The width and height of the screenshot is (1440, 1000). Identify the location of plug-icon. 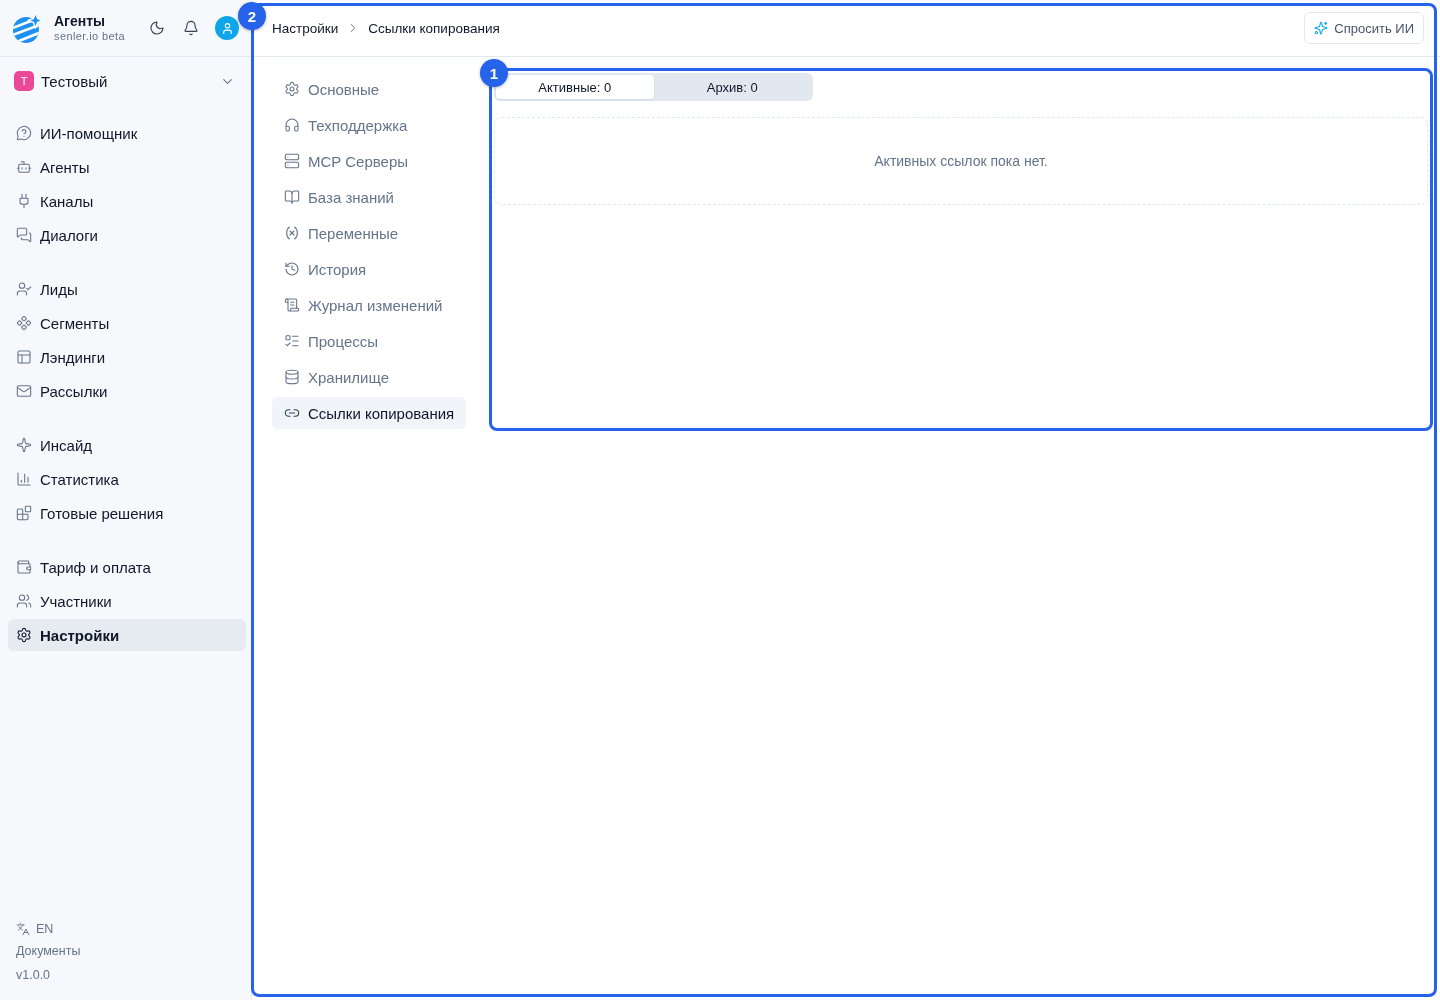
(24, 201).